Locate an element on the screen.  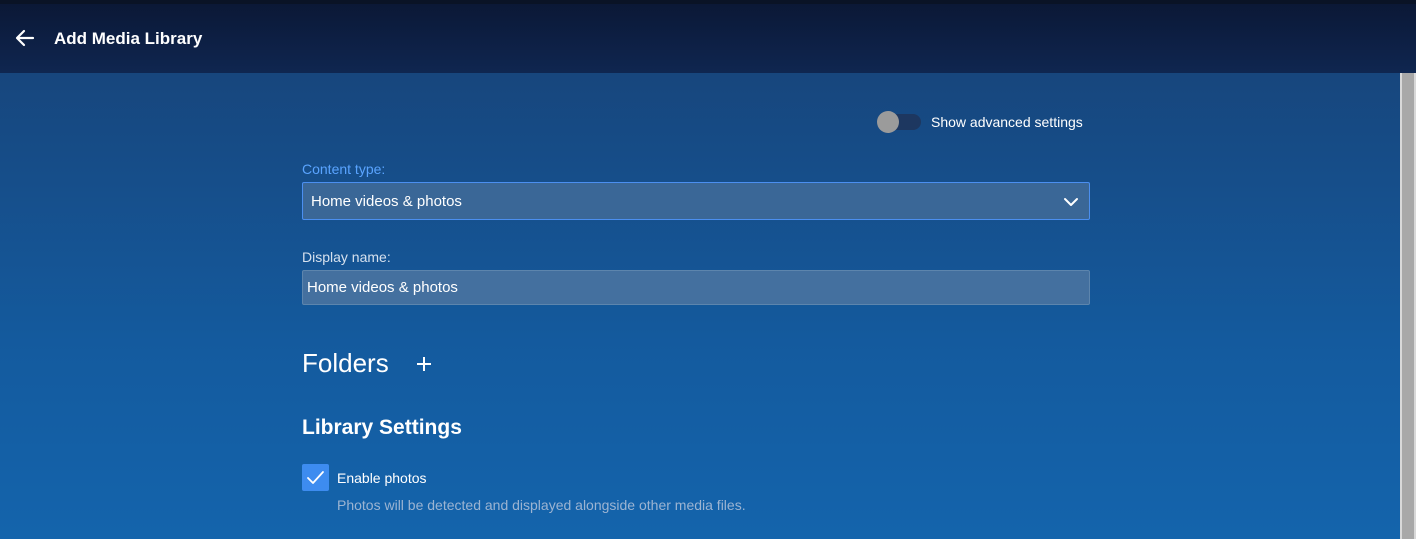
advanced-settings-label: Show advanced settings is located at coordinates (1007, 122).